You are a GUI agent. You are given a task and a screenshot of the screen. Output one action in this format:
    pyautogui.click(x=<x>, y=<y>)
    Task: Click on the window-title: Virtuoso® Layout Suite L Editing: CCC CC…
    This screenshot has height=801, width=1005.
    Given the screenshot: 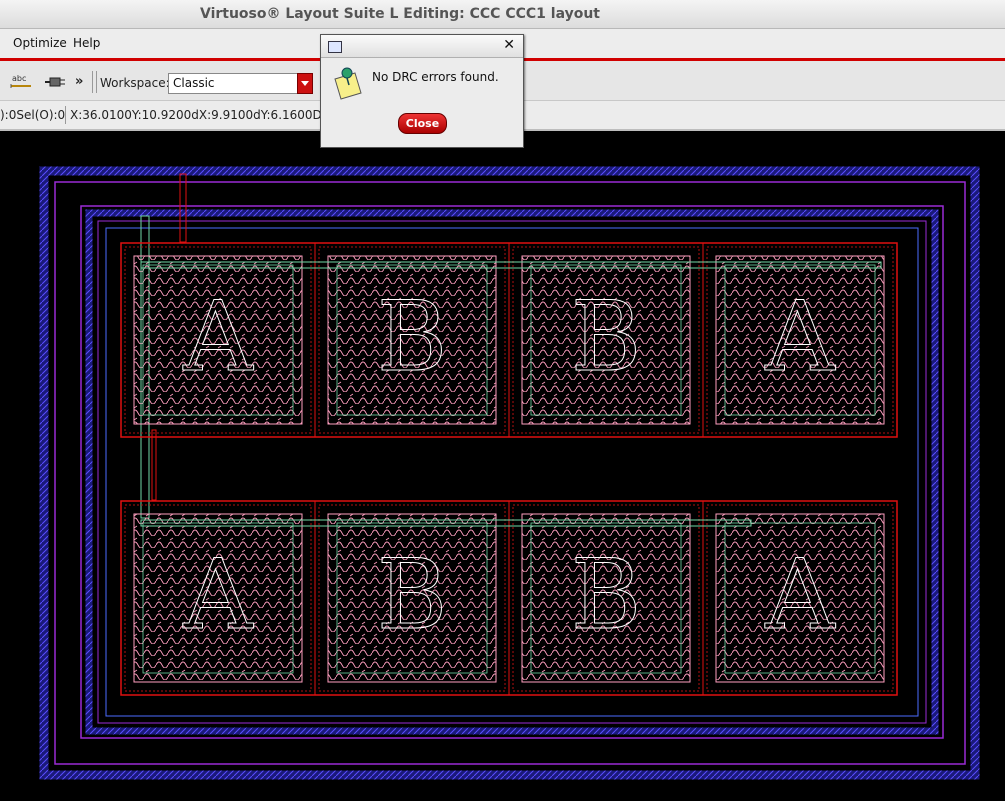 What is the action you would take?
    pyautogui.click(x=399, y=14)
    